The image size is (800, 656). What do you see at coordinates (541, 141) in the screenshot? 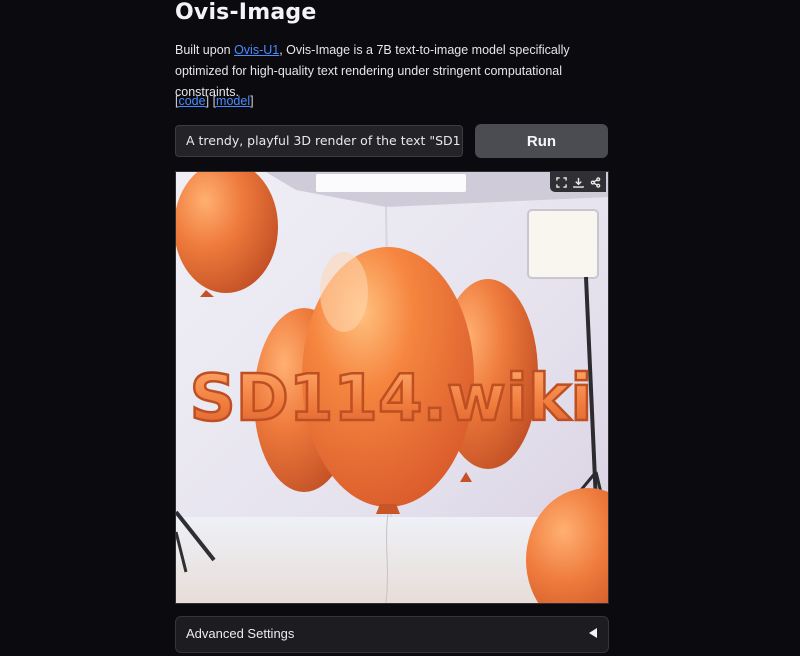
I see `run-button: Run` at bounding box center [541, 141].